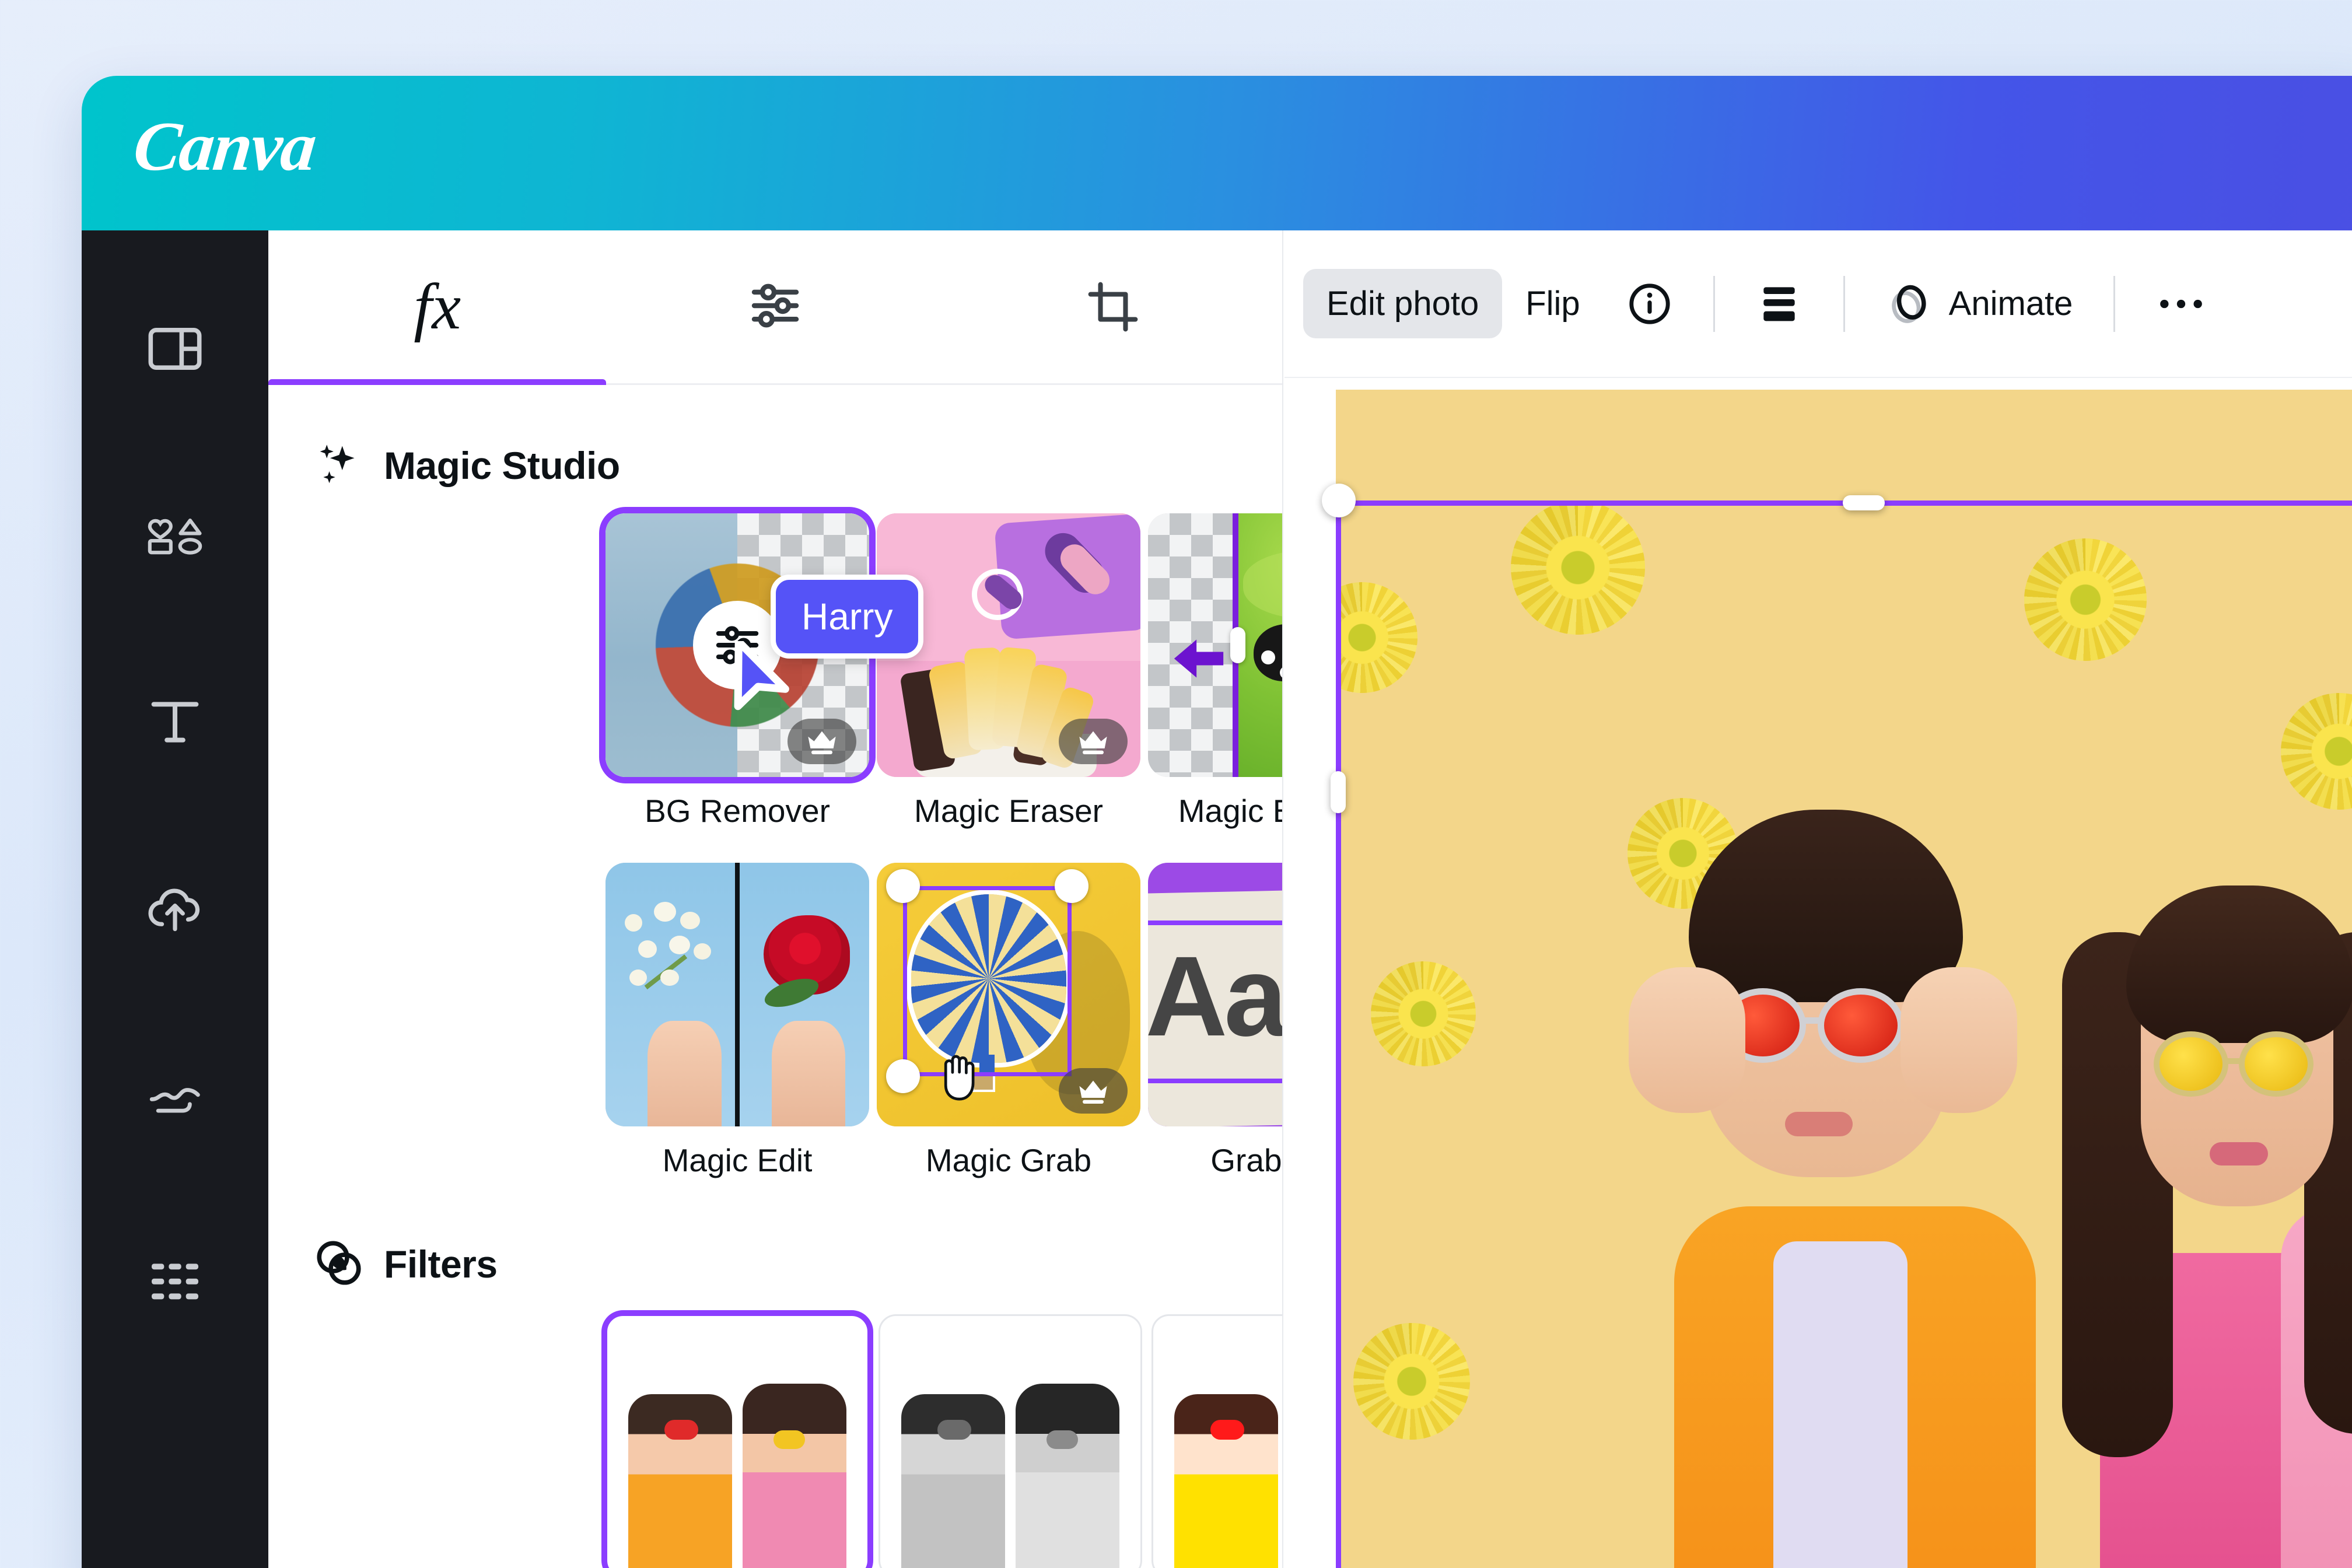 The width and height of the screenshot is (2352, 1568). What do you see at coordinates (1246, 1160) in the screenshot?
I see `tool-label: Grab Text` at bounding box center [1246, 1160].